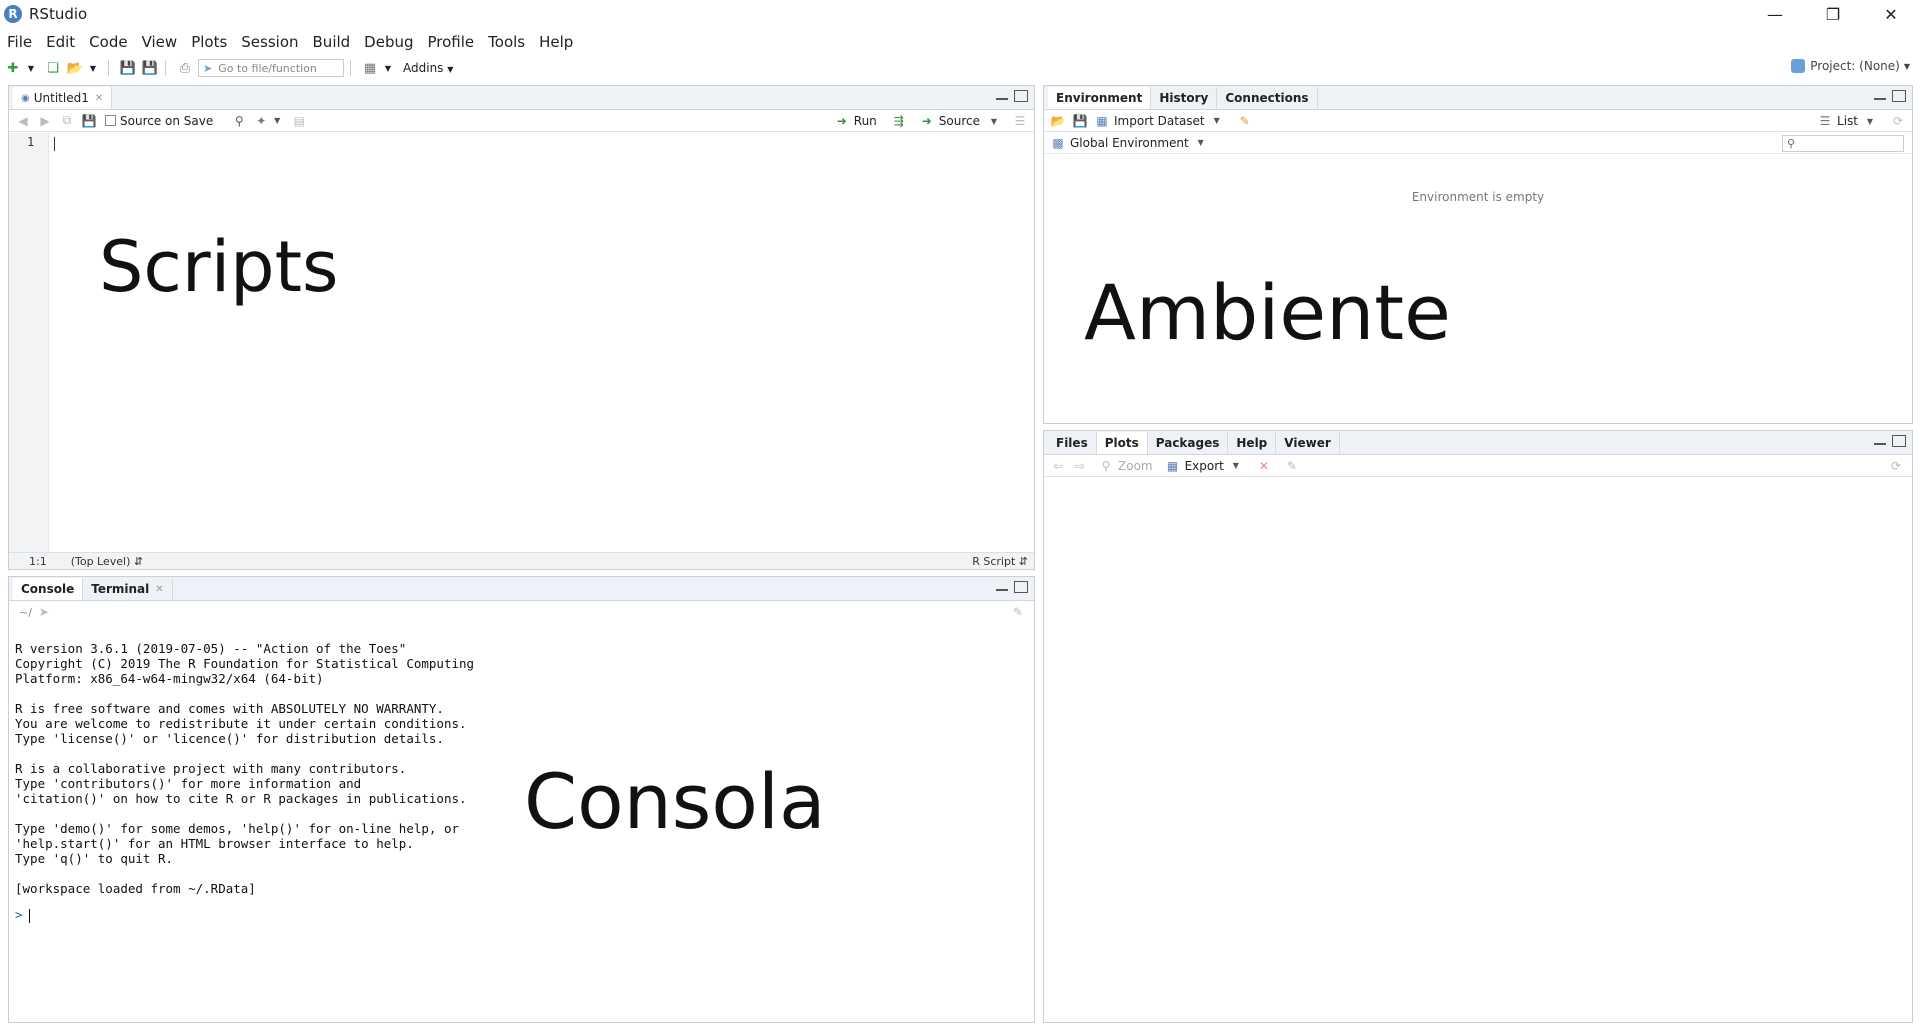 The height and width of the screenshot is (1031, 1920). I want to click on source-on-save-checkbox, so click(110, 120).